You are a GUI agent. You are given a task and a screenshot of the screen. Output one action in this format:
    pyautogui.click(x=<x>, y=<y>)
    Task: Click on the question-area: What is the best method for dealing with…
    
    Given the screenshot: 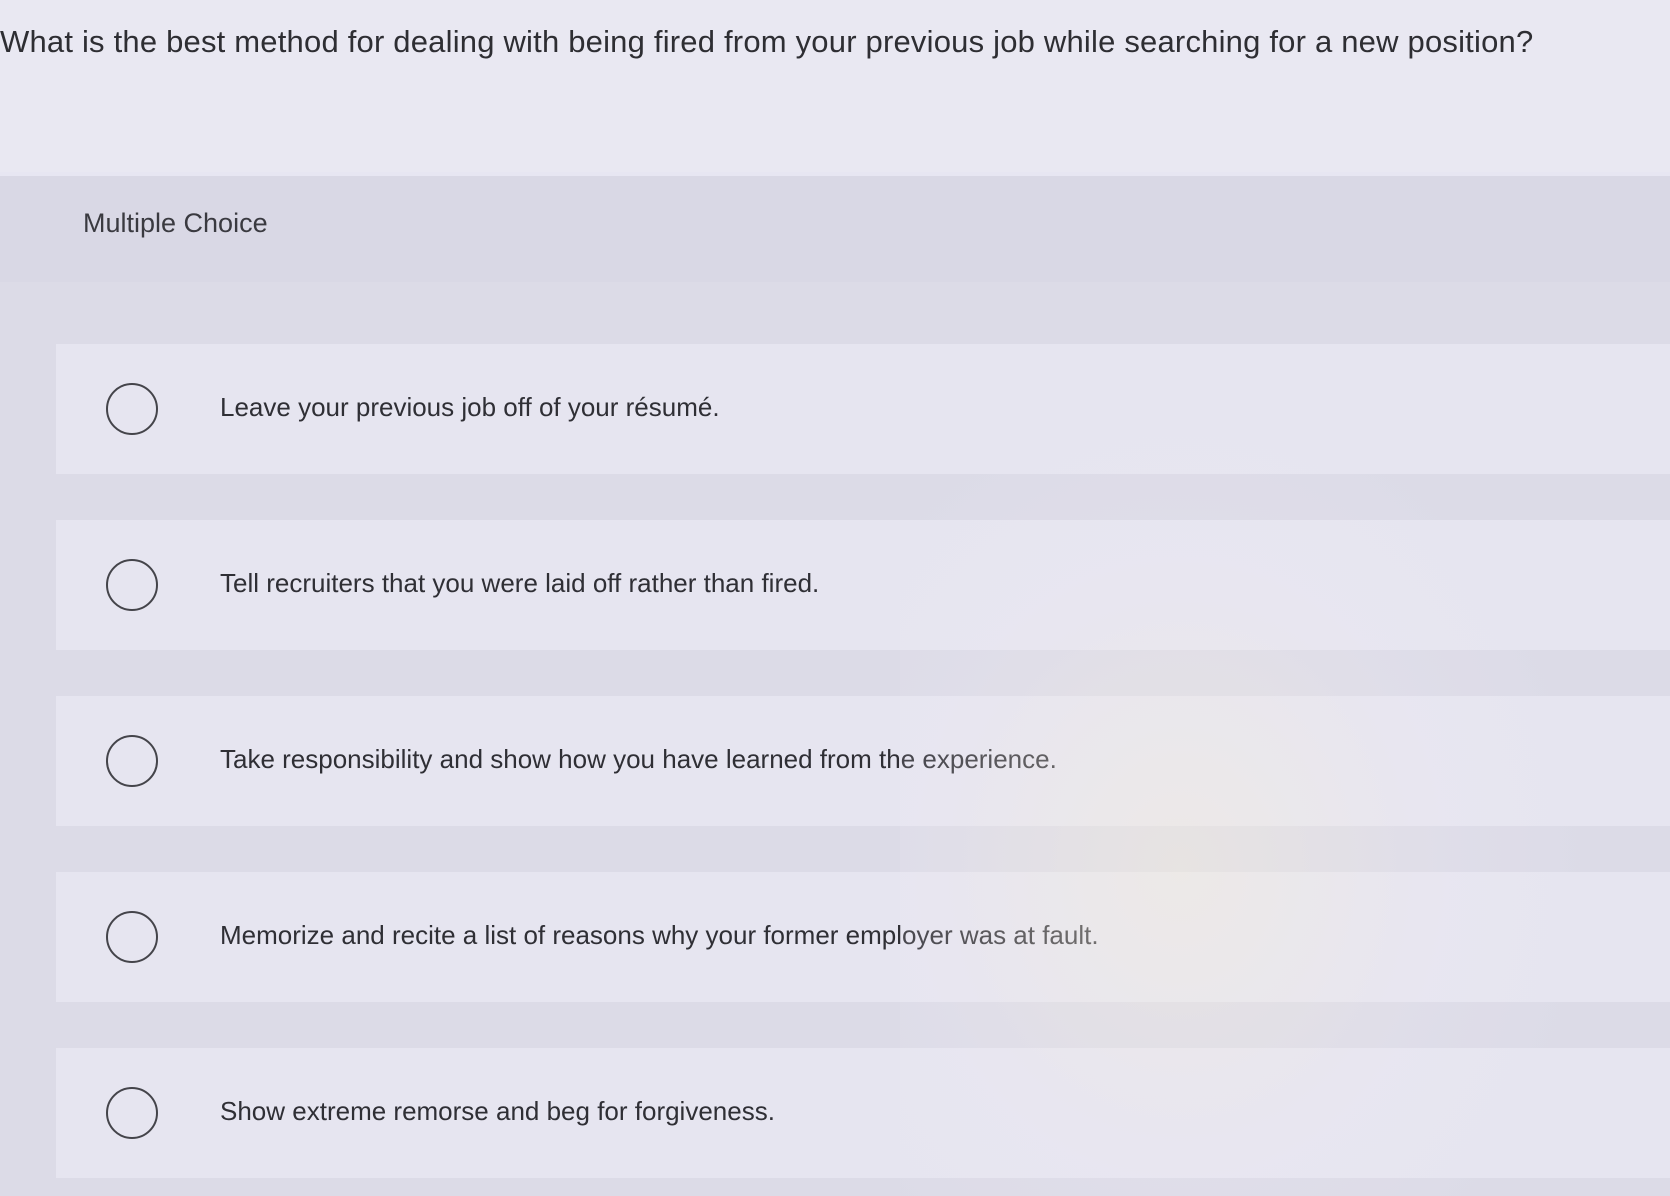 What is the action you would take?
    pyautogui.click(x=835, y=86)
    